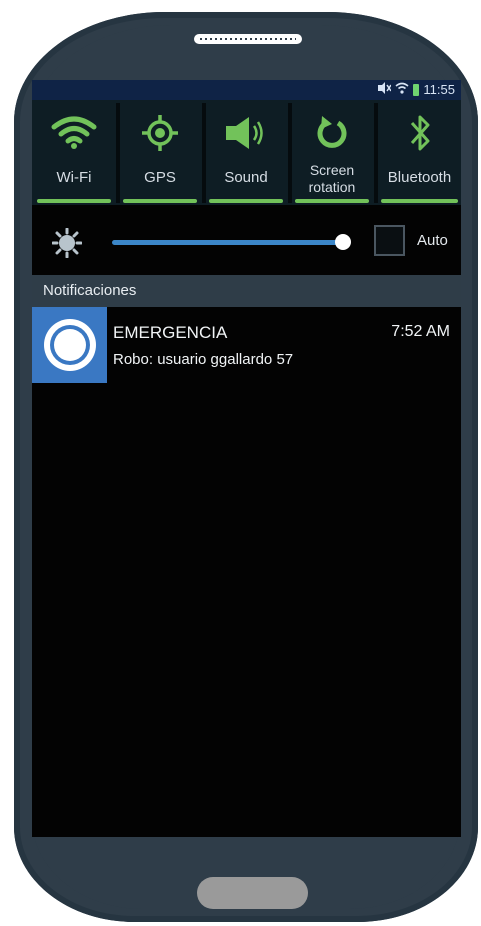  What do you see at coordinates (246, 291) in the screenshot?
I see `notifications-header: Notificaciones` at bounding box center [246, 291].